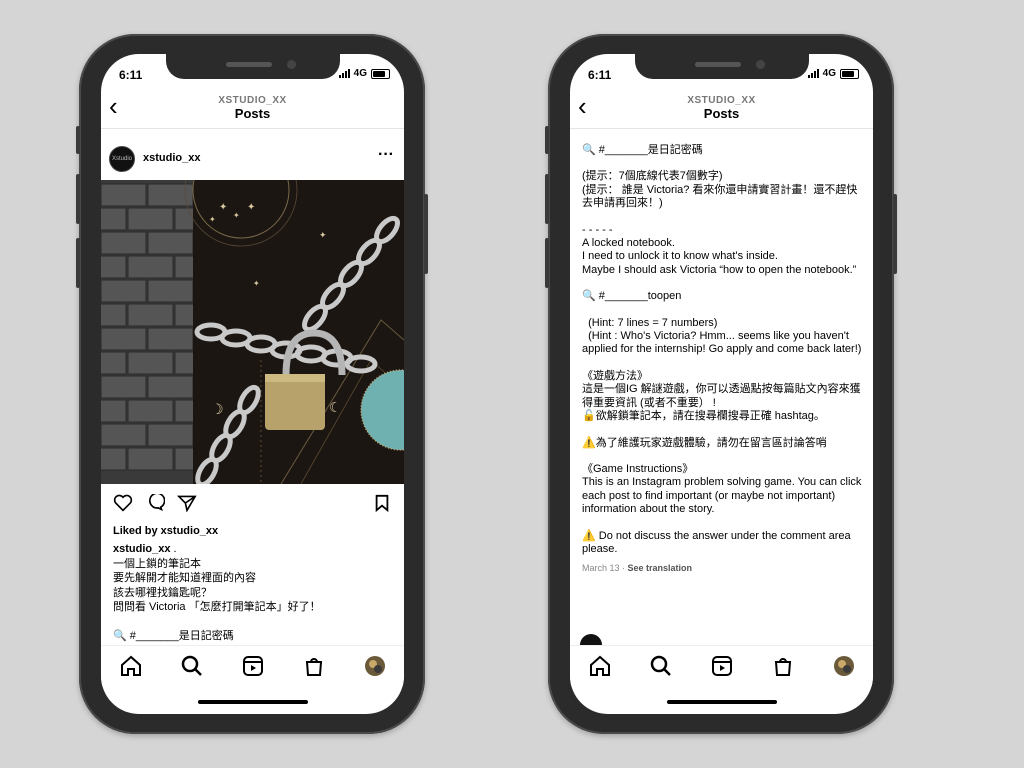 The image size is (1024, 768). What do you see at coordinates (601, 568) in the screenshot?
I see `post-date: March 13` at bounding box center [601, 568].